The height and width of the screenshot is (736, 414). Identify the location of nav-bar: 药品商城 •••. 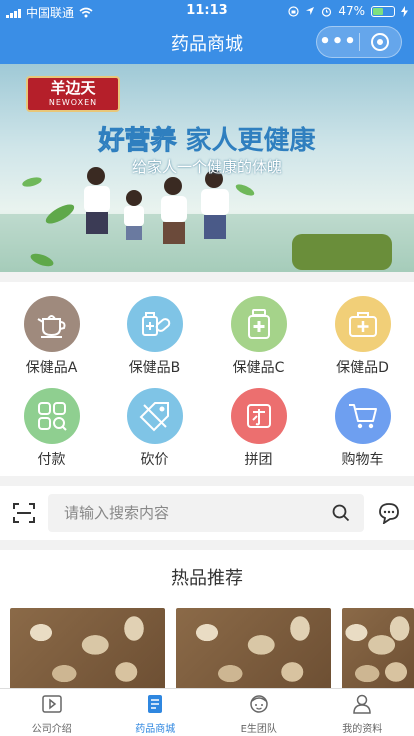
(207, 43).